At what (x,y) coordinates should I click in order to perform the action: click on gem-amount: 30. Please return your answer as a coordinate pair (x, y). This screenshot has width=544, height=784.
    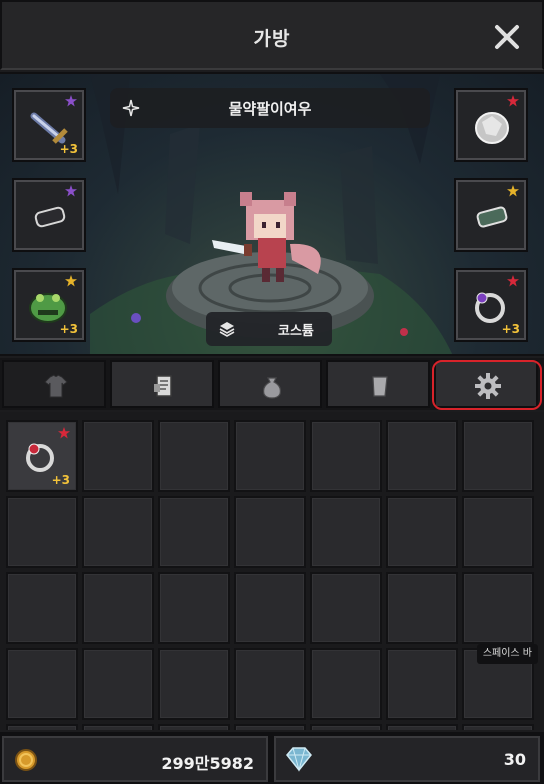
    Looking at the image, I should click on (514, 759).